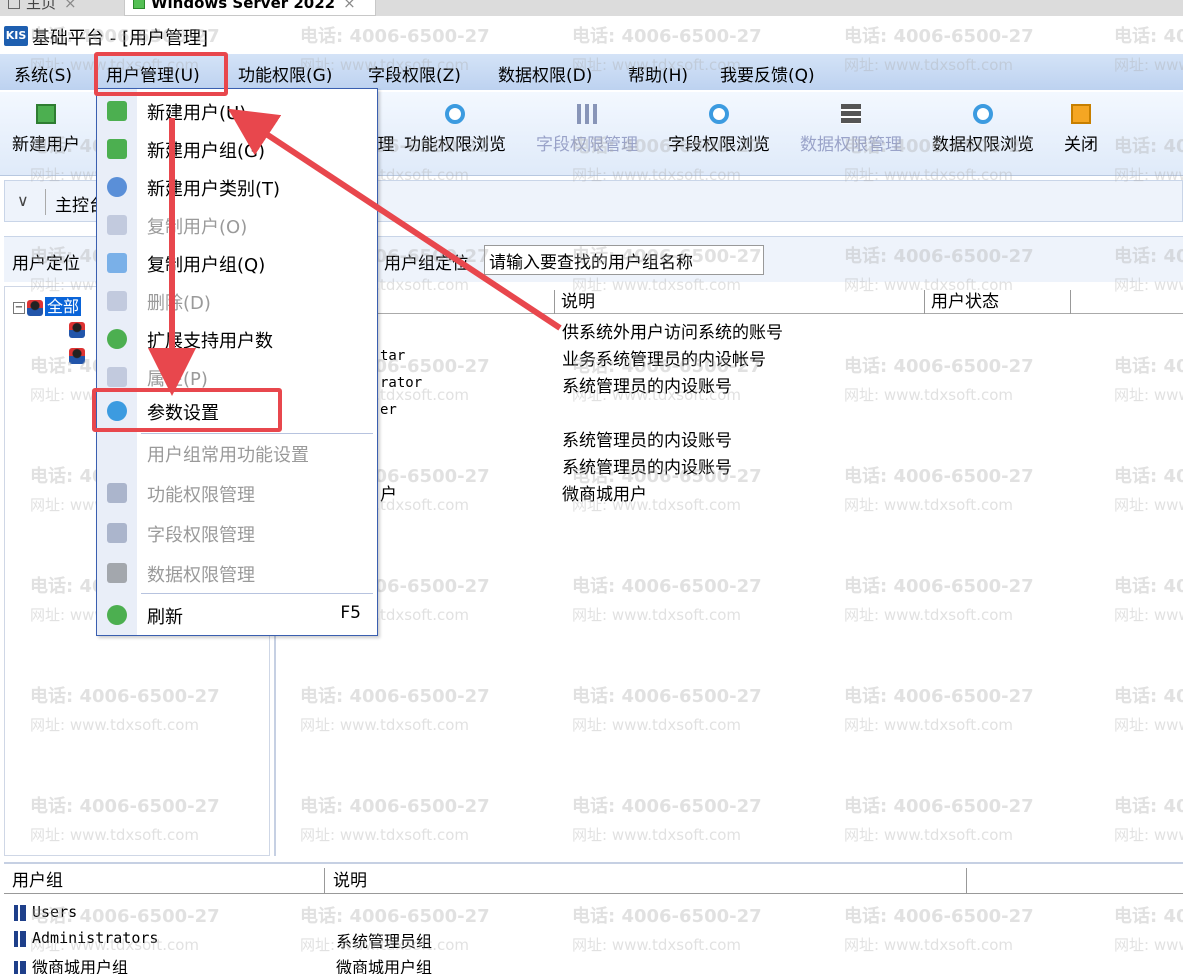 This screenshot has height=974, width=1183. I want to click on annotation-arrows, so click(355, 252).